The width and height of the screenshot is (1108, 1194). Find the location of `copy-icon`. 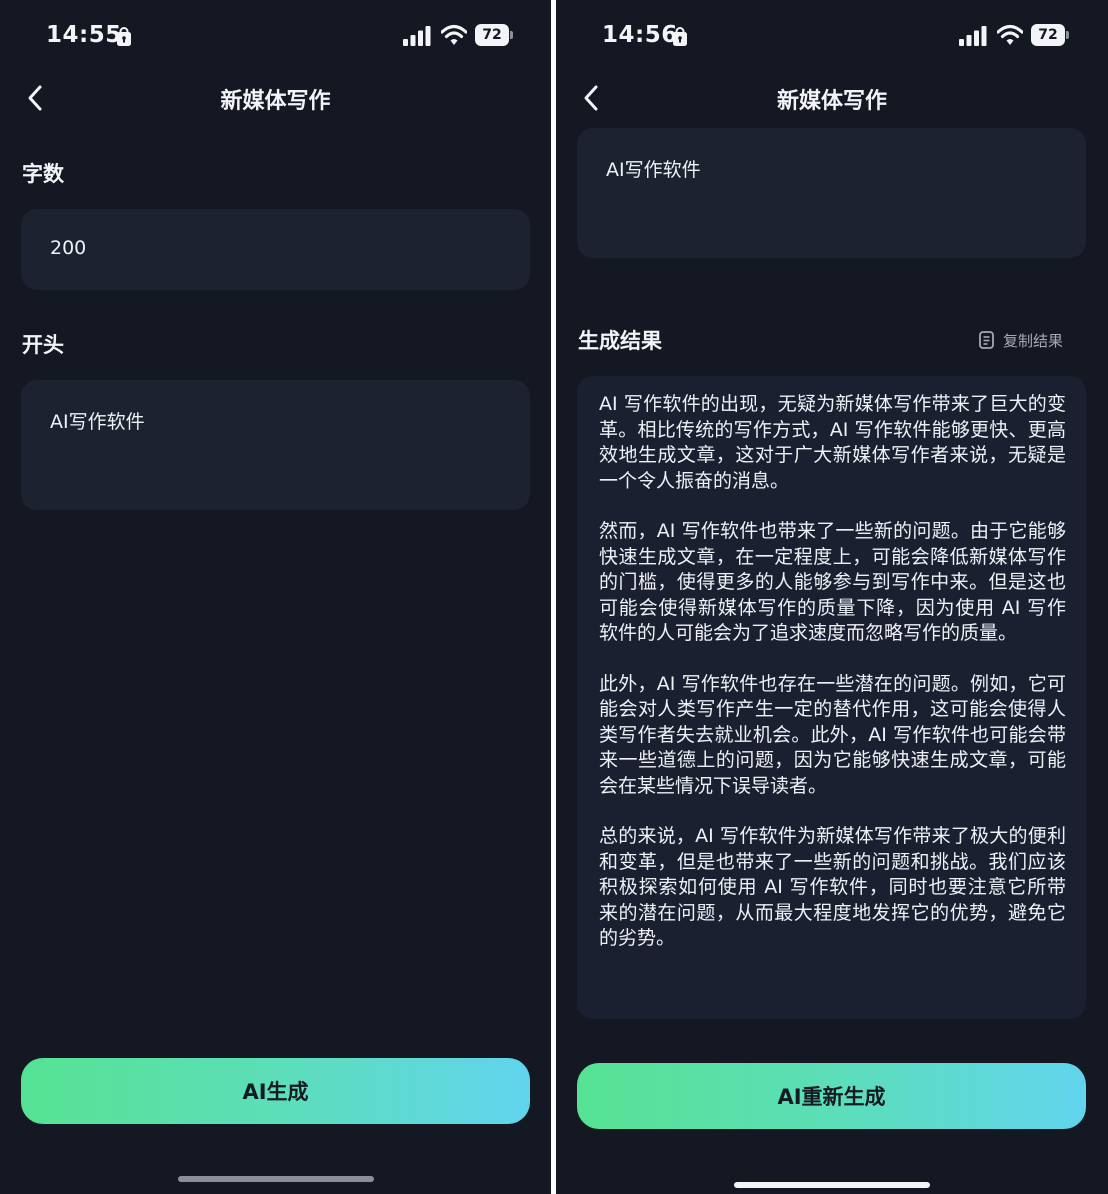

copy-icon is located at coordinates (986, 340).